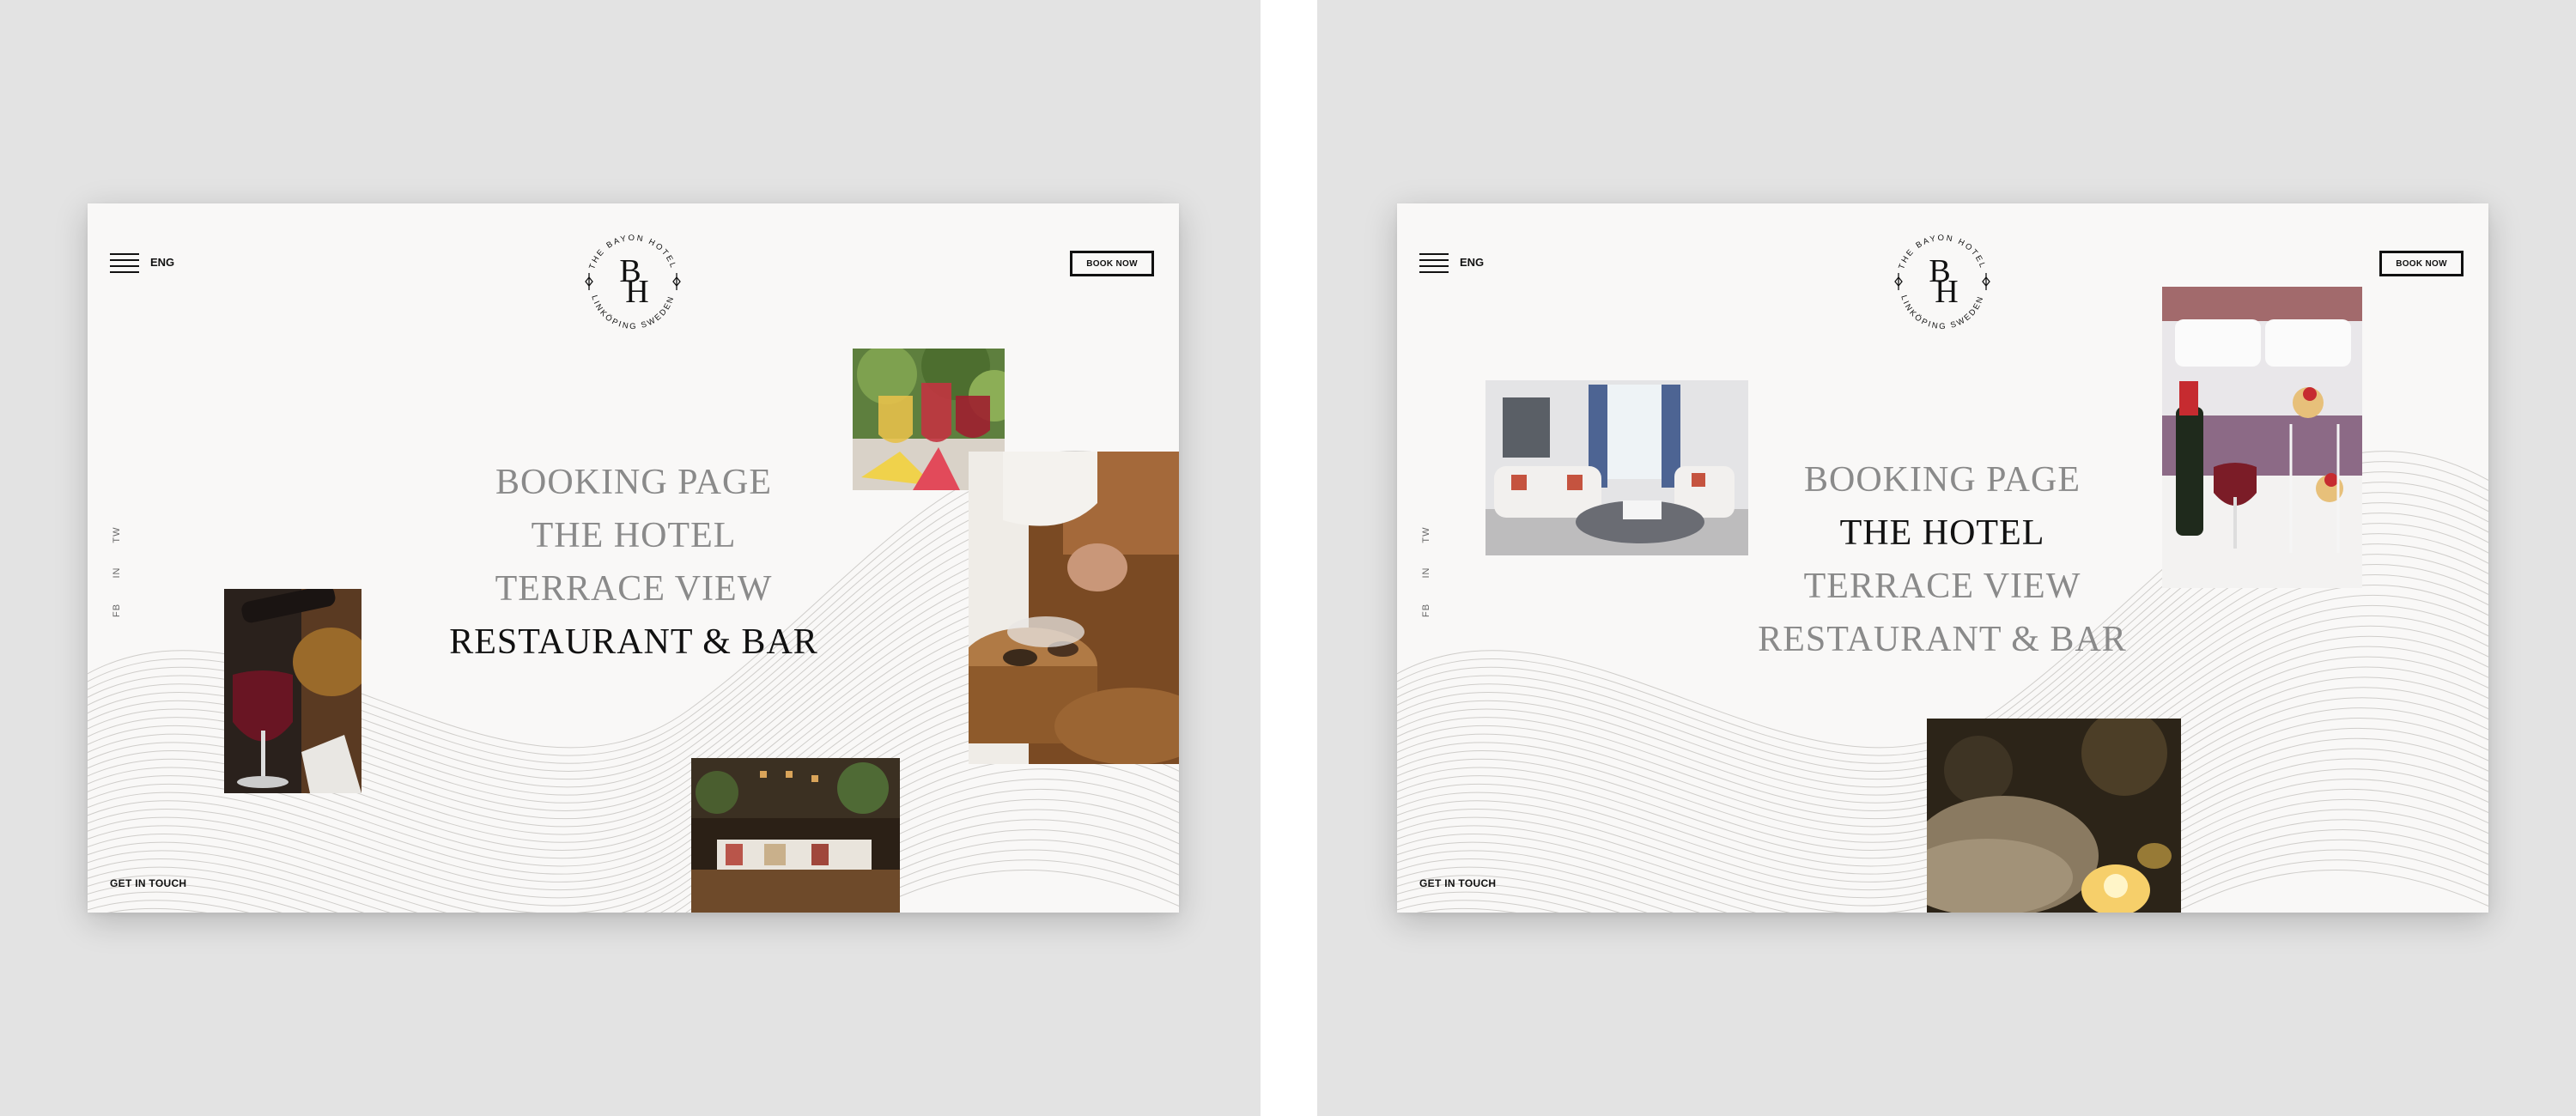 The height and width of the screenshot is (1116, 2576). Describe the element at coordinates (1074, 608) in the screenshot. I see `chef-plating-photo` at that location.